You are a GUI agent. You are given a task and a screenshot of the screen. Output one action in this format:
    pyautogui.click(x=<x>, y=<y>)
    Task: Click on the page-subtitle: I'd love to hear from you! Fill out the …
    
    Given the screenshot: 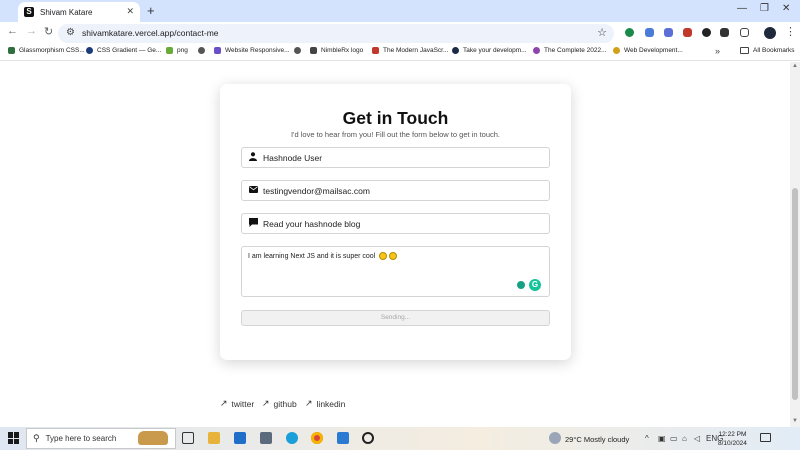 What is the action you would take?
    pyautogui.click(x=395, y=134)
    